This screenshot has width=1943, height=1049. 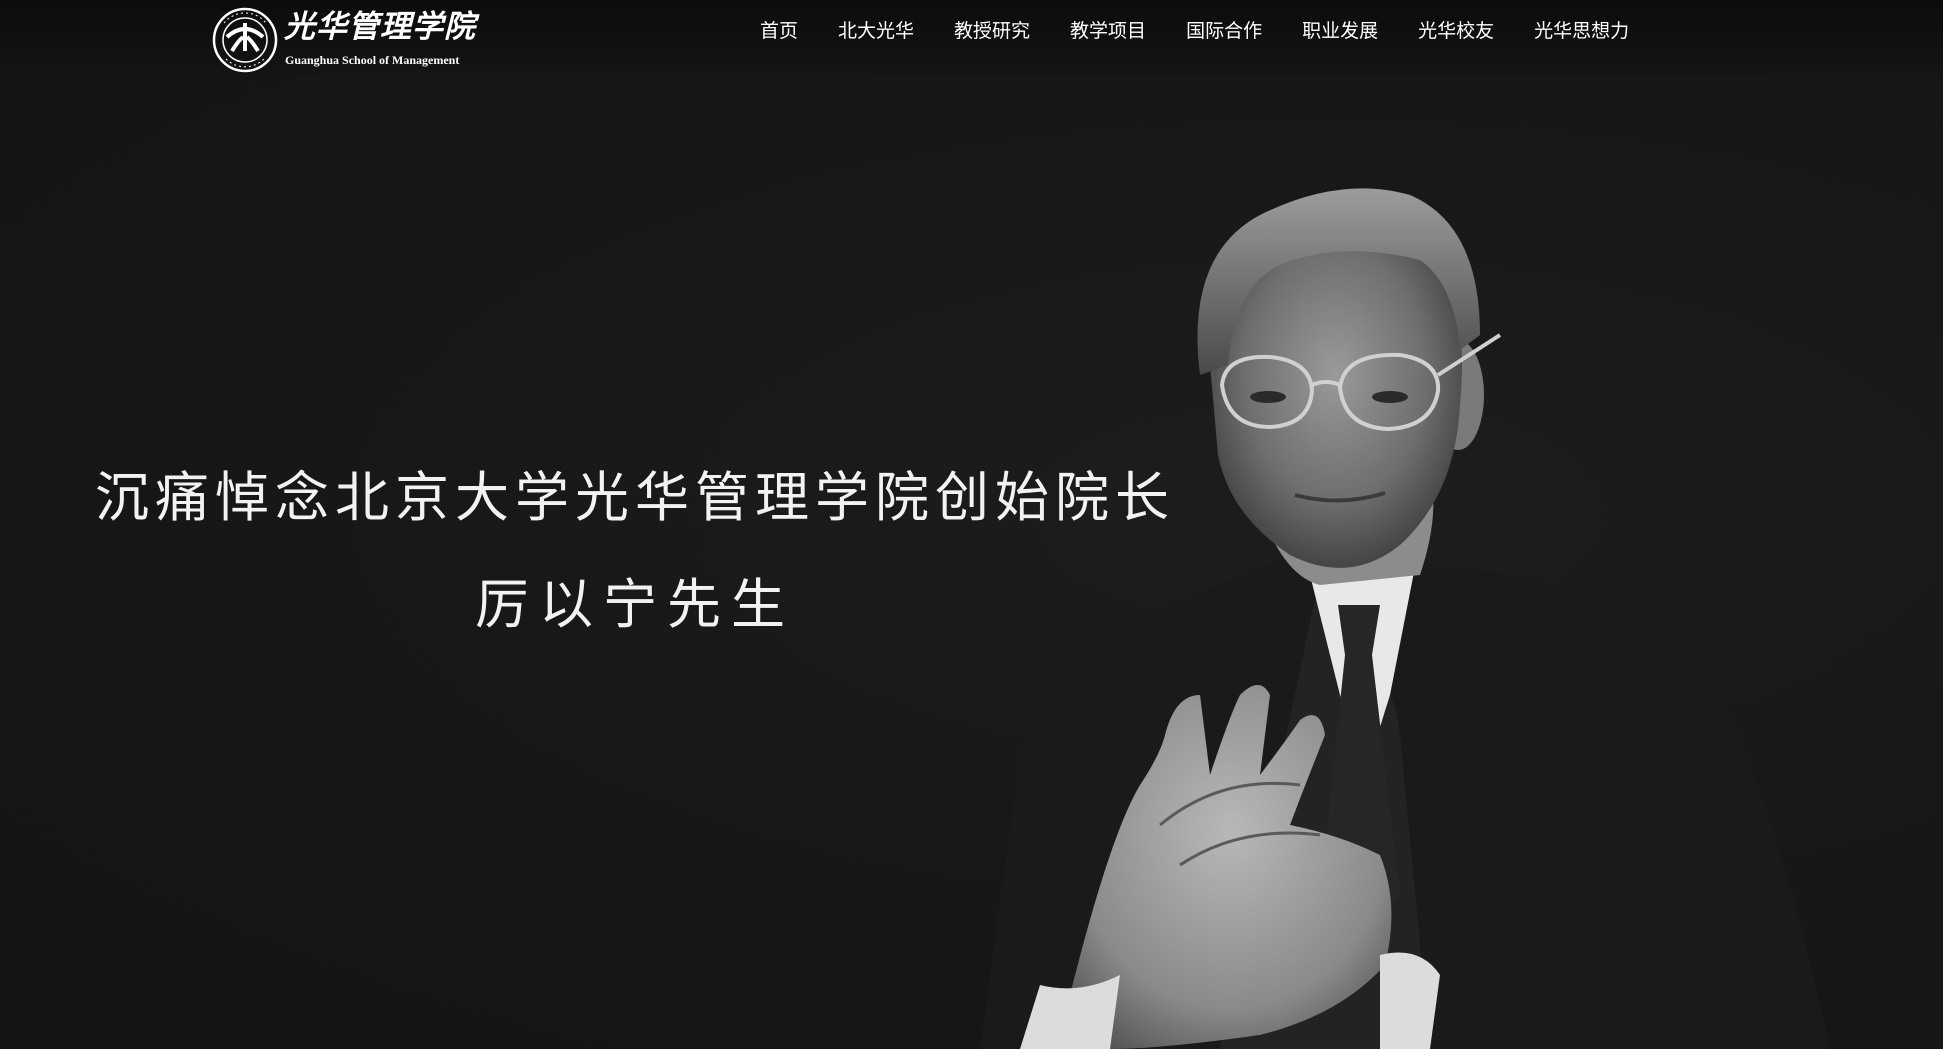 I want to click on nav-item-international: 国际合作, so click(x=1224, y=31).